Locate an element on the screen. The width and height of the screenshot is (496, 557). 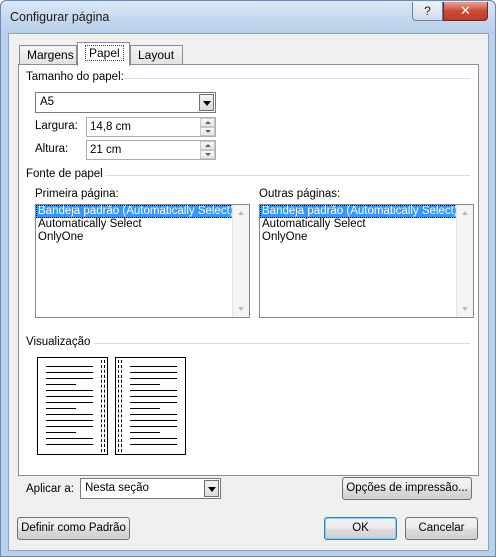
paper-size-select: A5 is located at coordinates (125, 102).